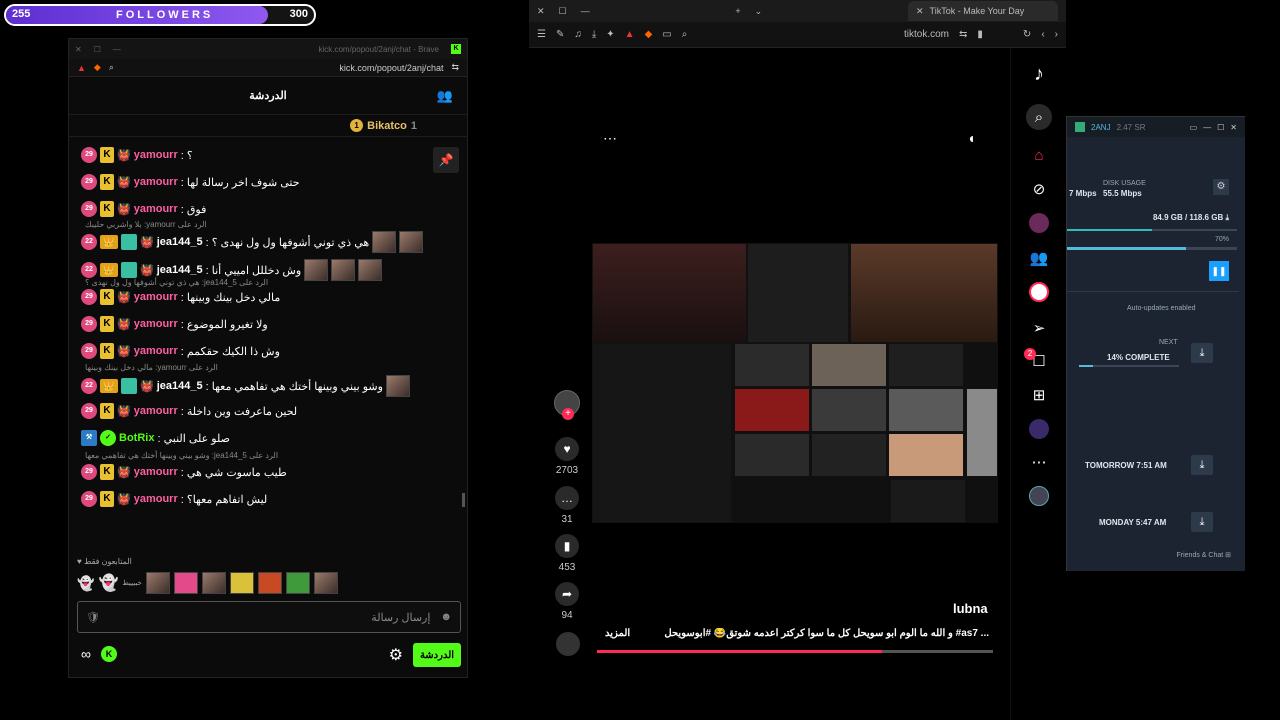  What do you see at coordinates (93, 617) in the screenshot?
I see `shield-icon: 🛡` at bounding box center [93, 617].